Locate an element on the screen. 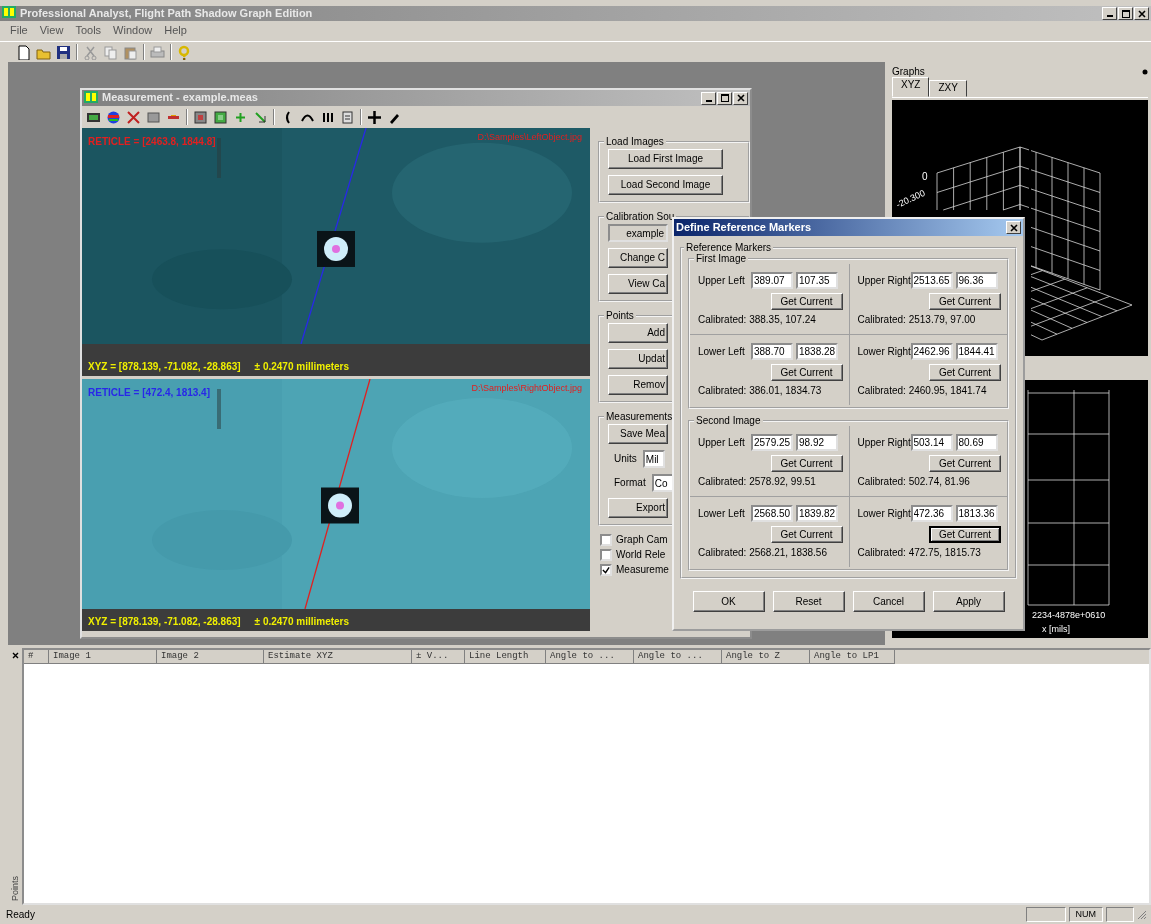 The width and height of the screenshot is (1151, 924). dialog-button: Cancel is located at coordinates (888, 601).